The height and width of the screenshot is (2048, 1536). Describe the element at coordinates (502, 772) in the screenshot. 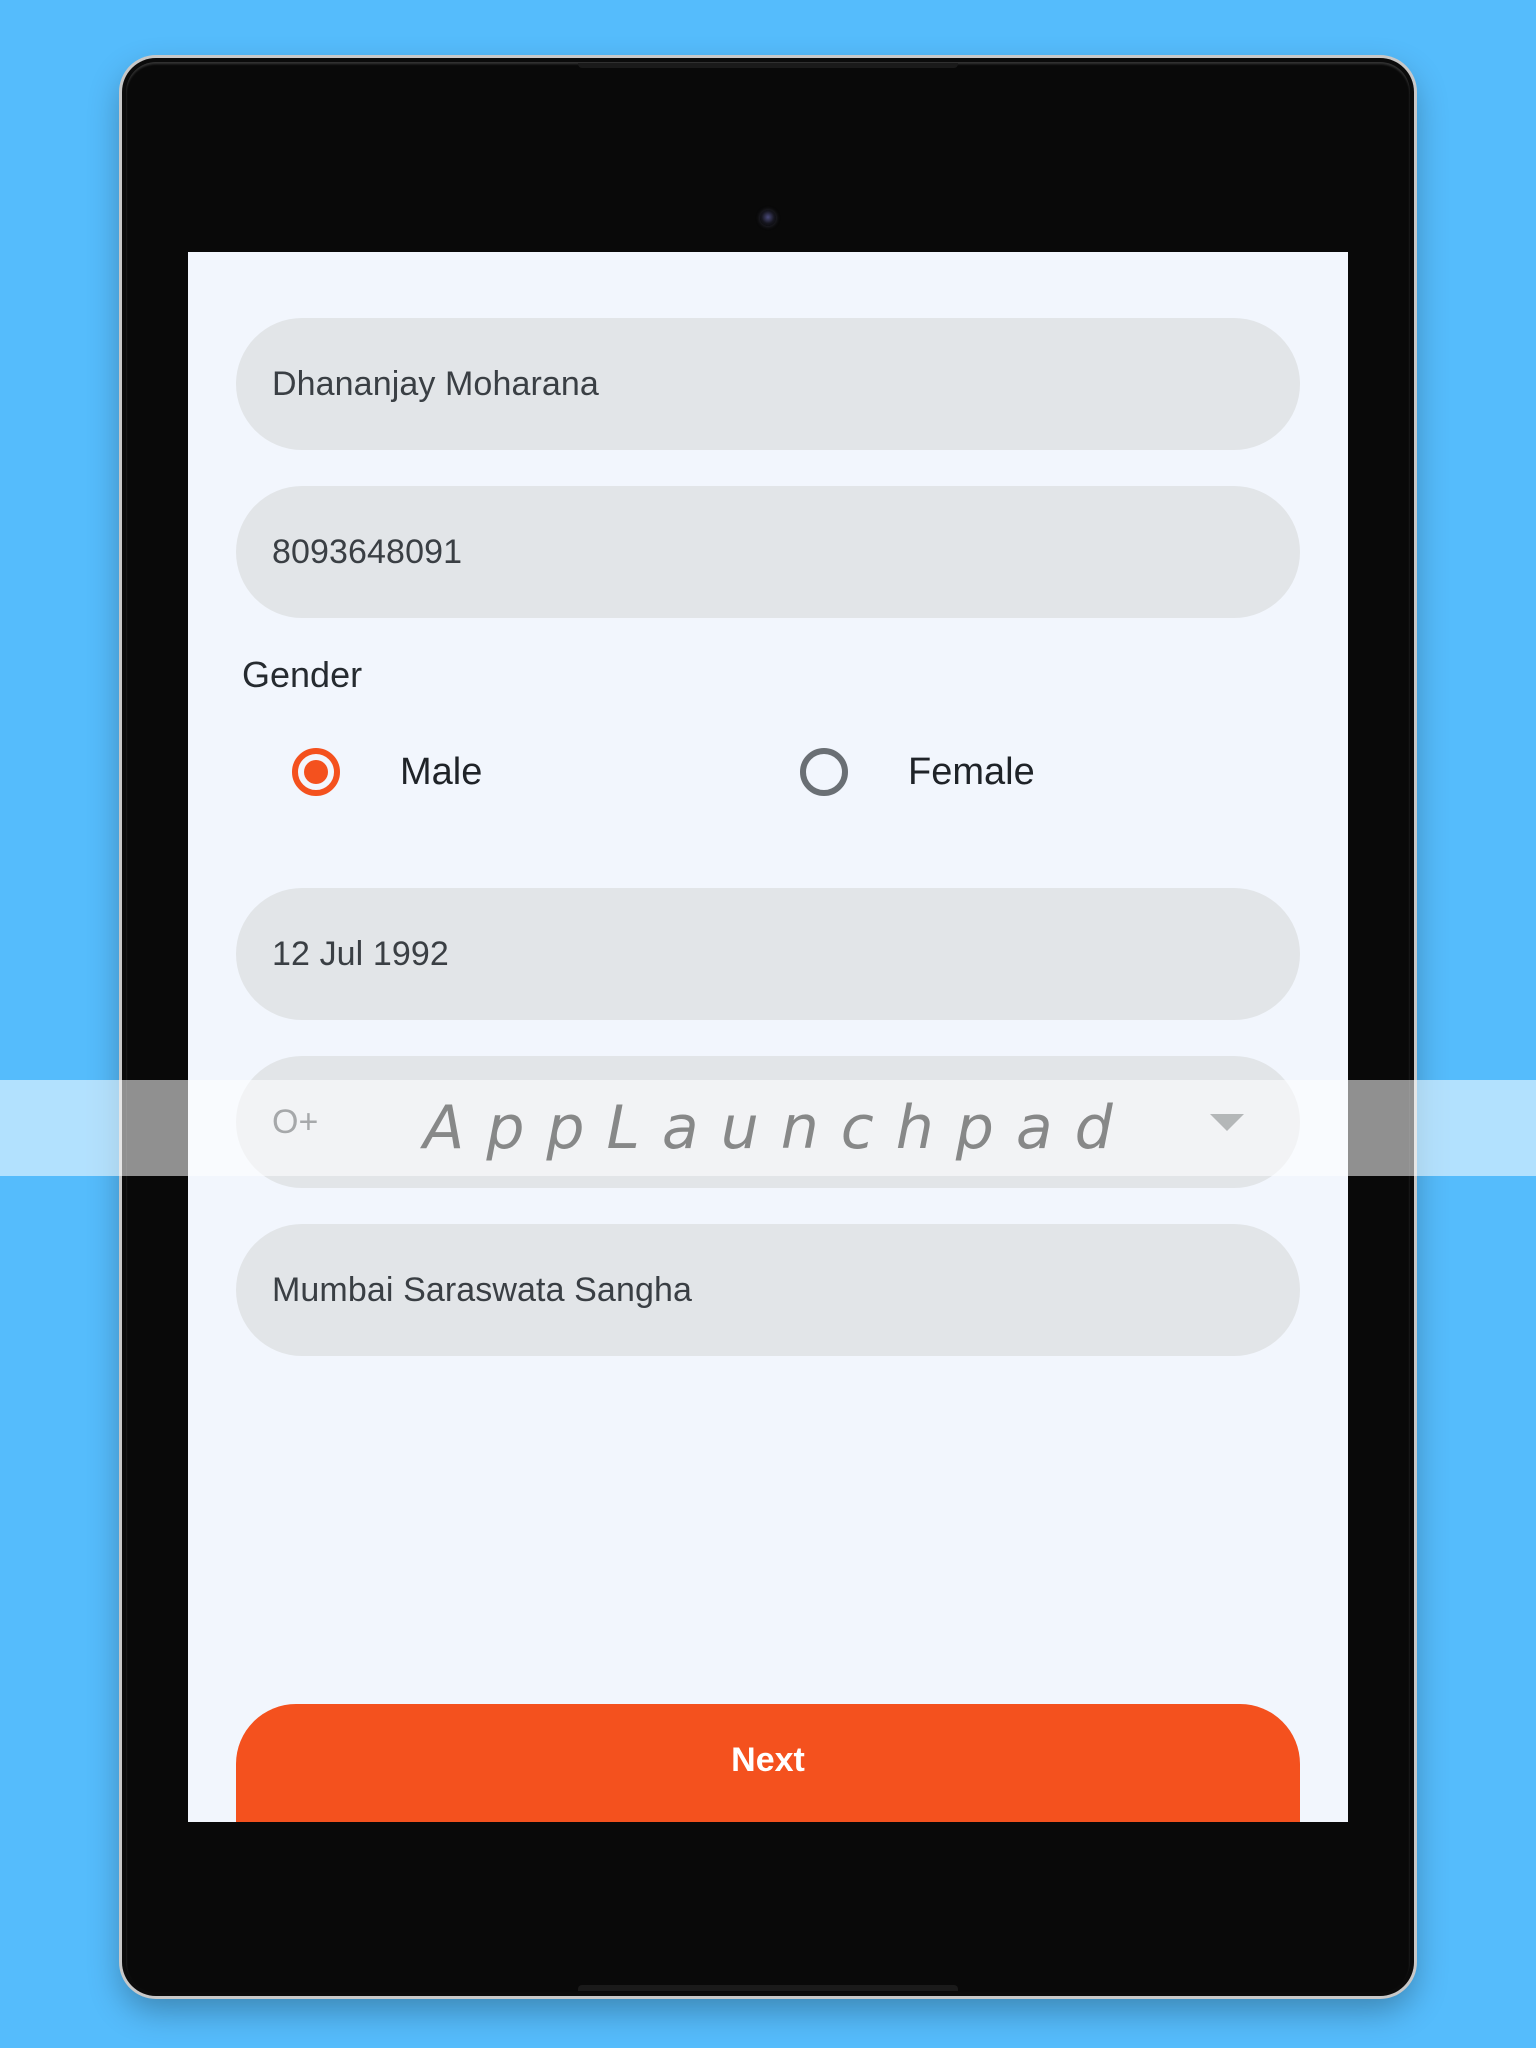

I see `gender-option-male: Male` at that location.